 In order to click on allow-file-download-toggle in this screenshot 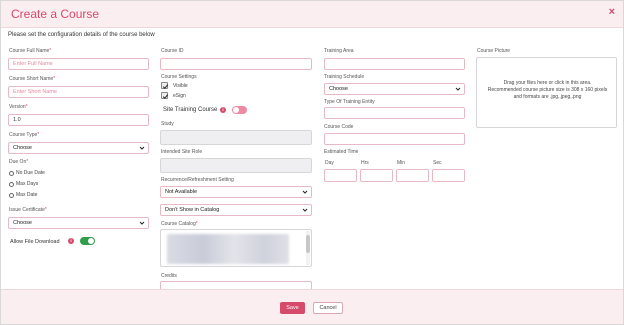, I will do `click(87, 241)`.